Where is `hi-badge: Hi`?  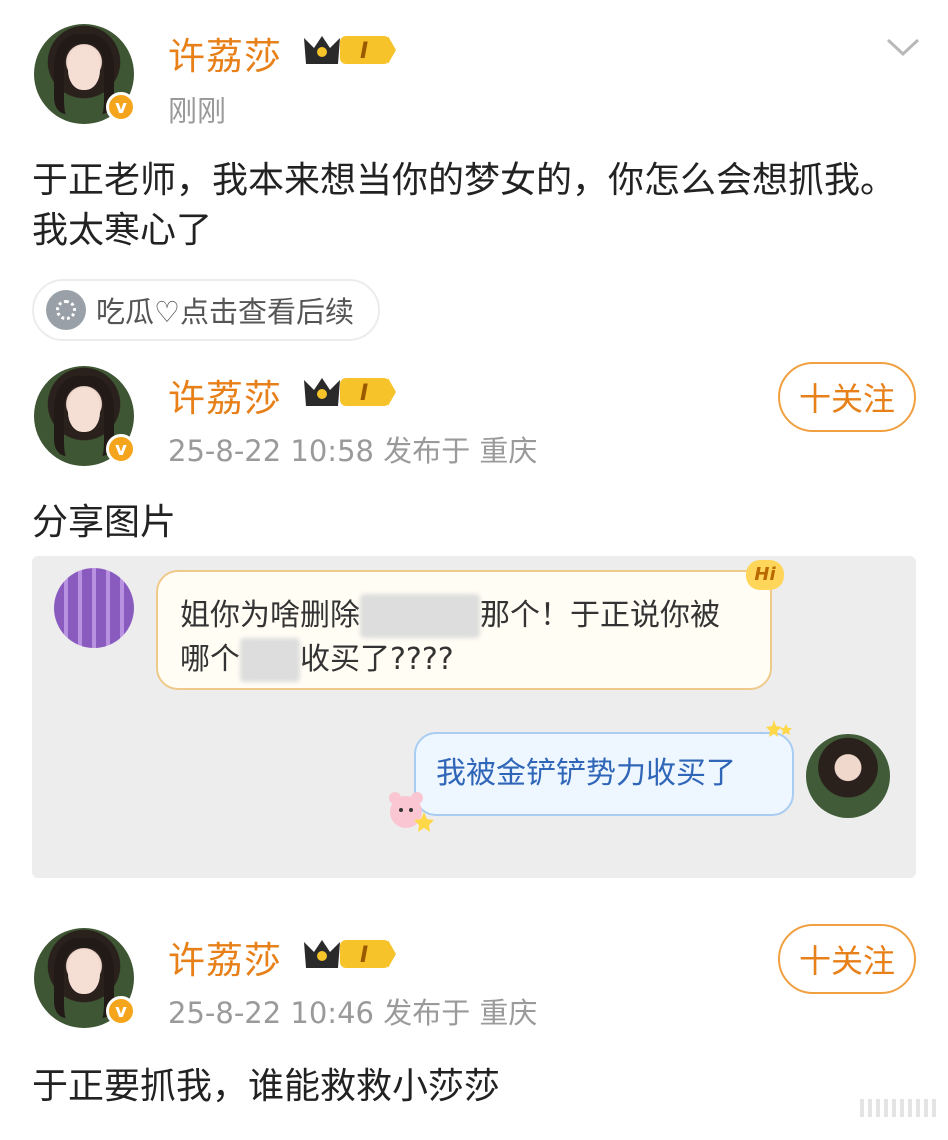 hi-badge: Hi is located at coordinates (765, 575).